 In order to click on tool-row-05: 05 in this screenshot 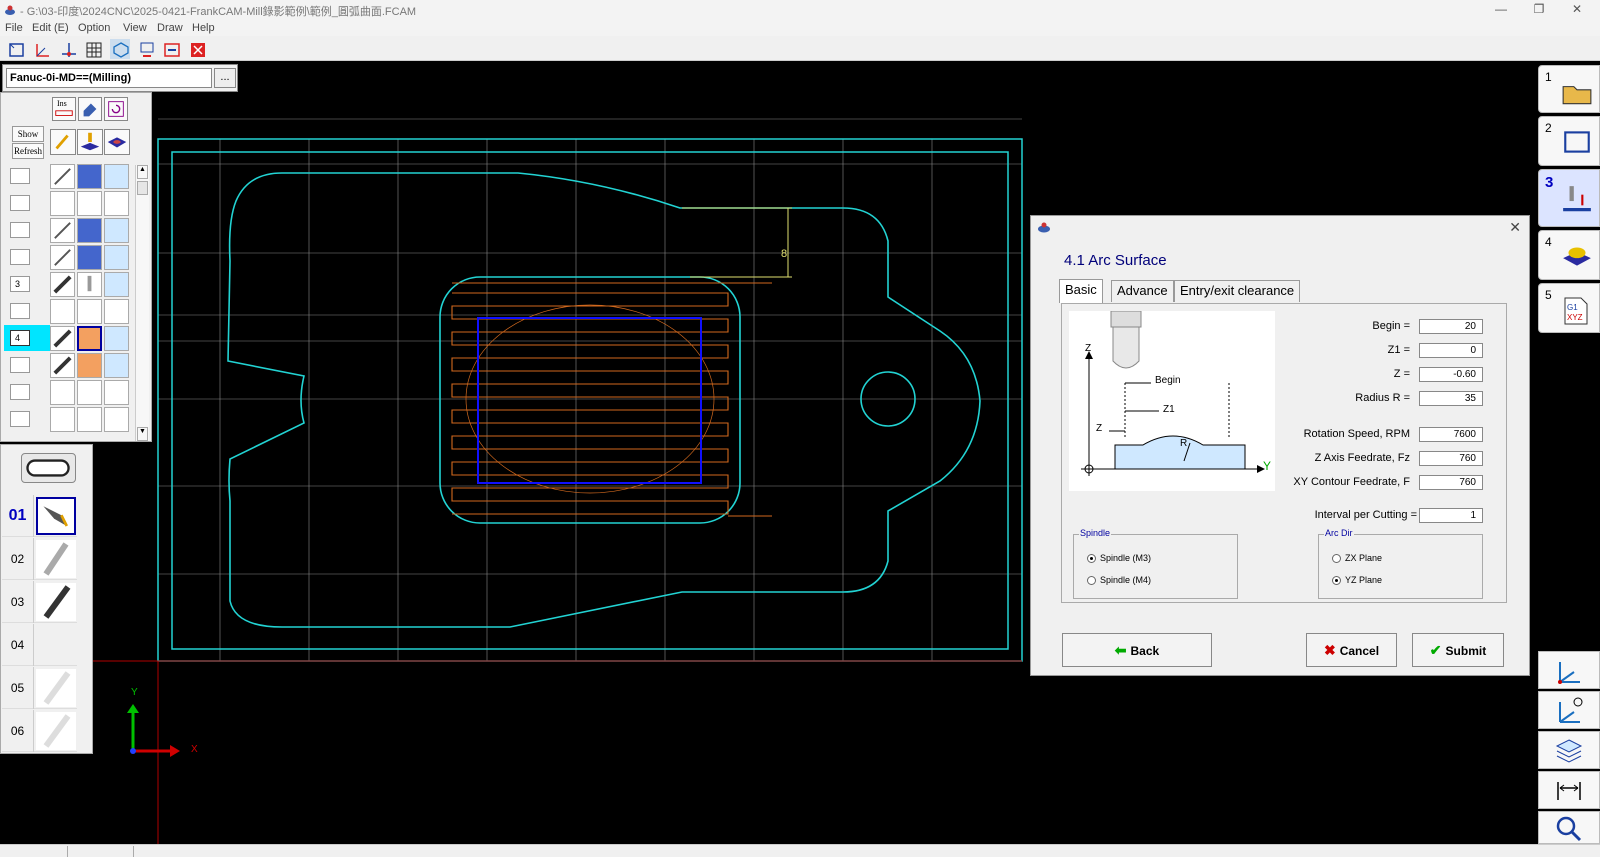, I will do `click(39, 688)`.